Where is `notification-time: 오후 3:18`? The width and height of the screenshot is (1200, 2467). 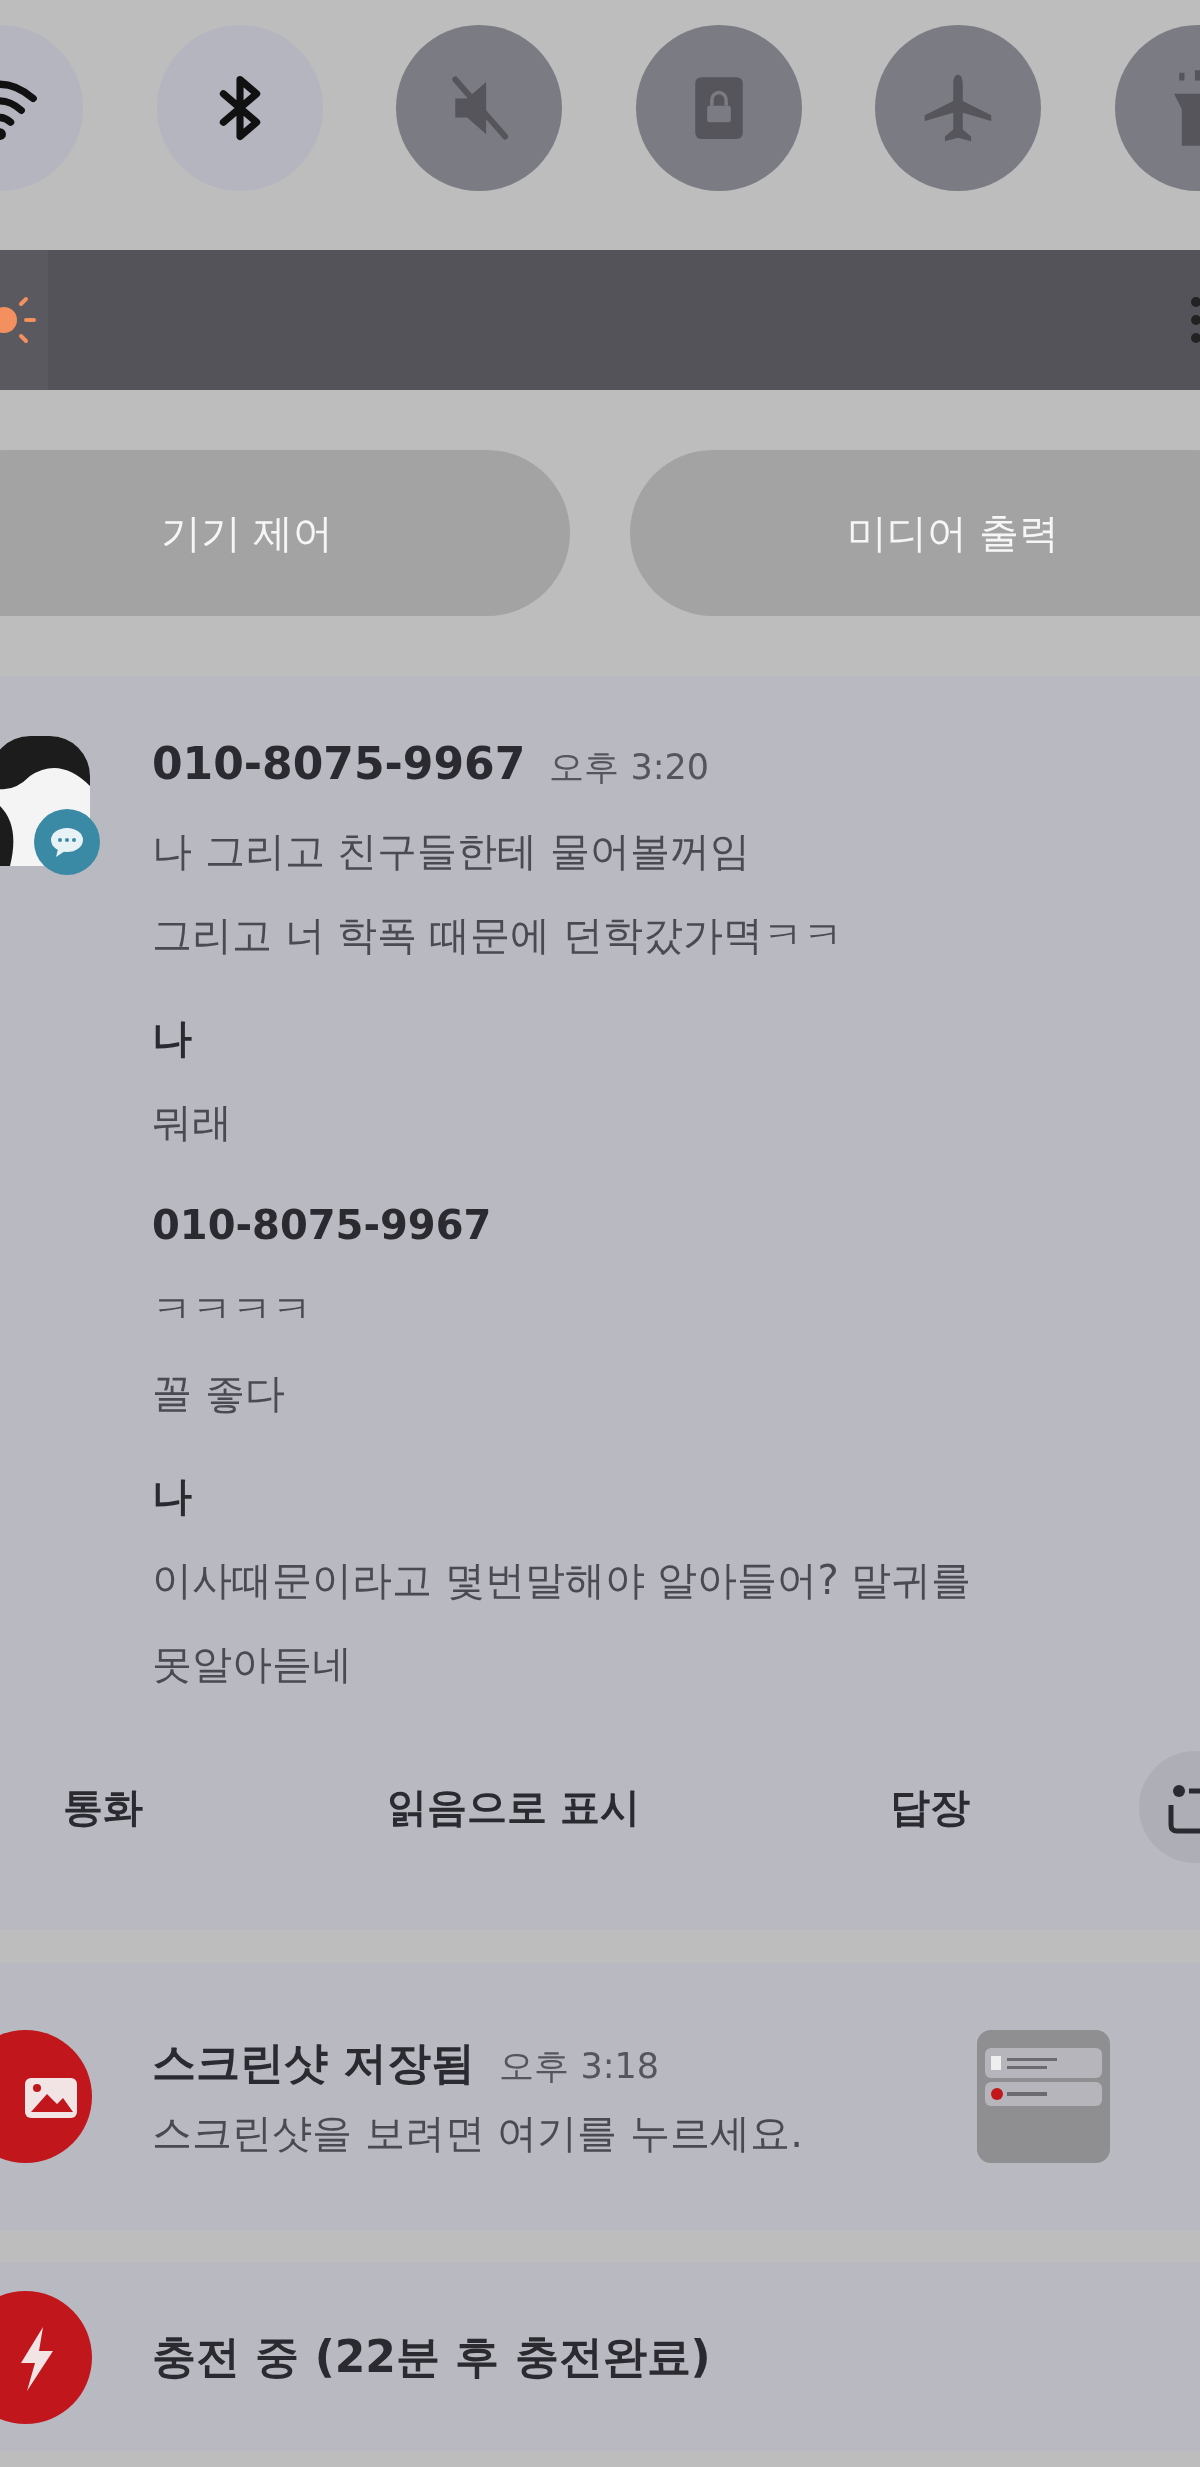
notification-time: 오후 3:18 is located at coordinates (579, 2066).